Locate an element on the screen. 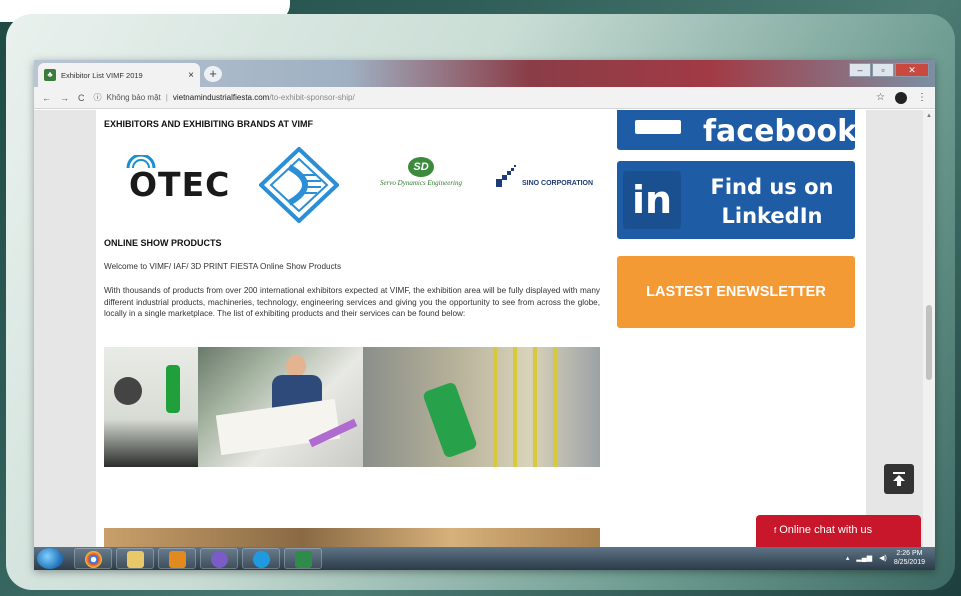 The height and width of the screenshot is (596, 961). menu-icon: ⋮ is located at coordinates (922, 97).